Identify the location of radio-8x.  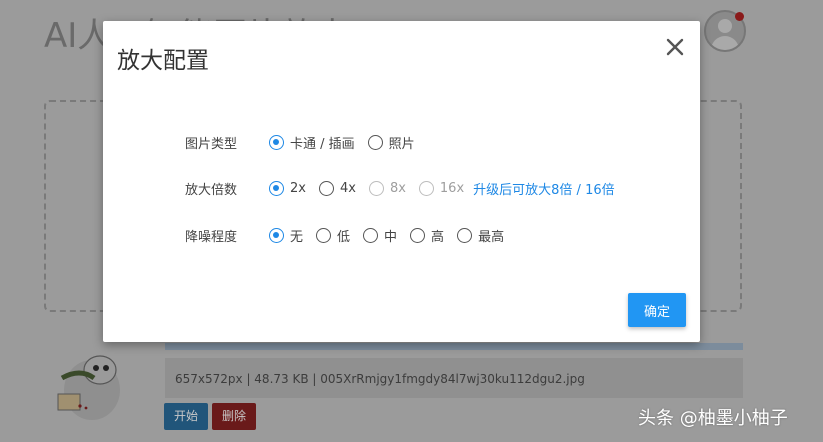
(376, 188).